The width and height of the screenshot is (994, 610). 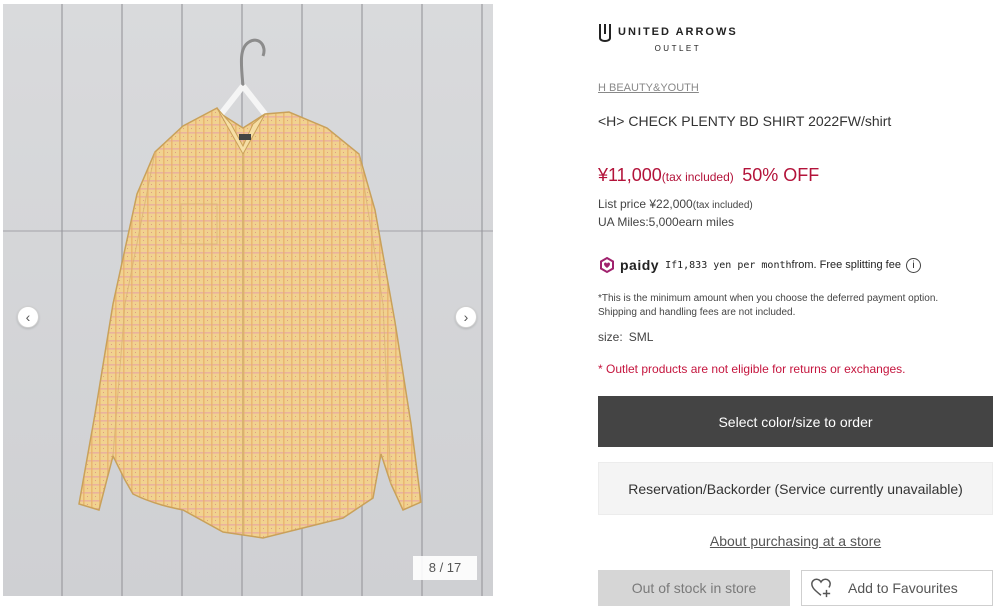 What do you see at coordinates (252, 62) in the screenshot?
I see `hanger-hook` at bounding box center [252, 62].